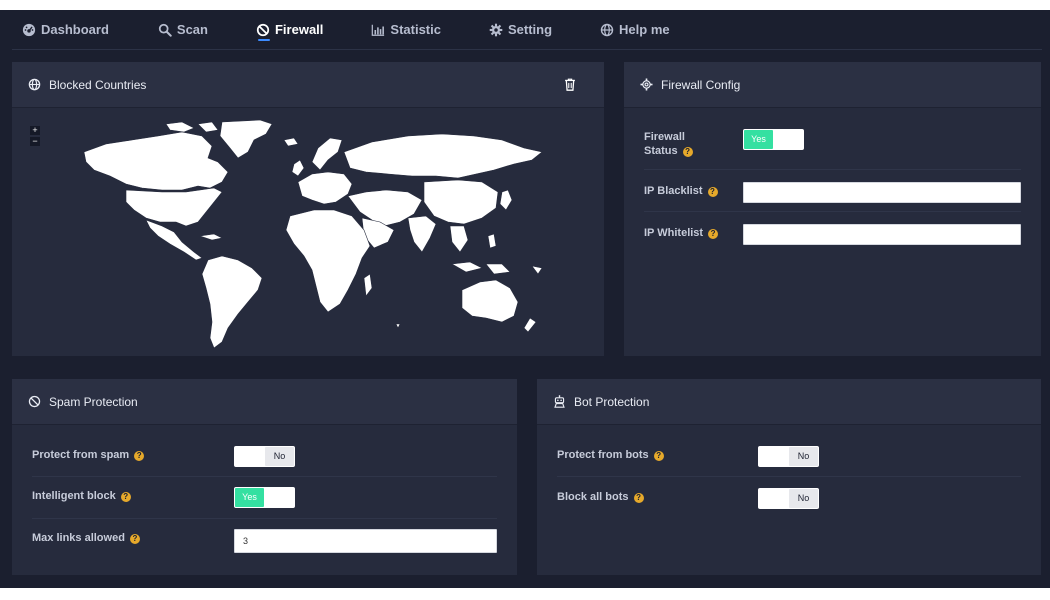  What do you see at coordinates (35, 141) in the screenshot?
I see `zoom-out-button: −` at bounding box center [35, 141].